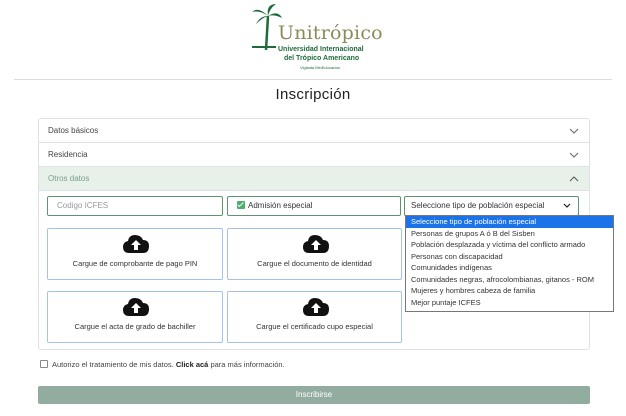 The image size is (626, 416). Describe the element at coordinates (509, 303) in the screenshot. I see `dropdown-option: Mejor puntaje ICFES` at that location.